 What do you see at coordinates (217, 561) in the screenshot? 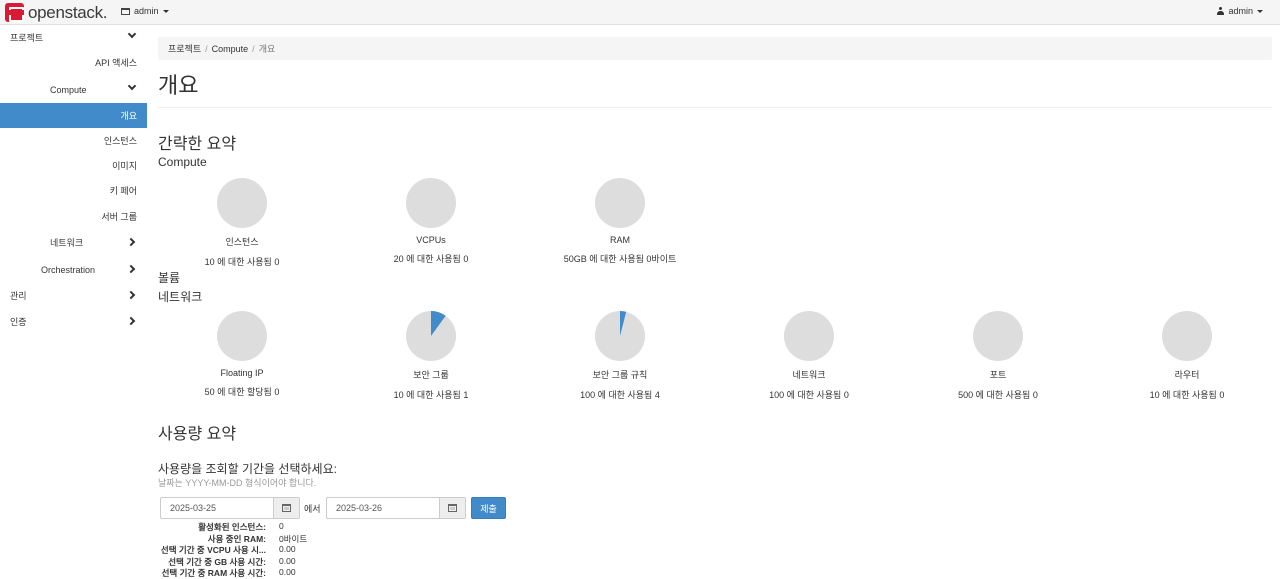
I see `usage-stat-key: 선택 기간 중 GB 사용 시간:` at bounding box center [217, 561].